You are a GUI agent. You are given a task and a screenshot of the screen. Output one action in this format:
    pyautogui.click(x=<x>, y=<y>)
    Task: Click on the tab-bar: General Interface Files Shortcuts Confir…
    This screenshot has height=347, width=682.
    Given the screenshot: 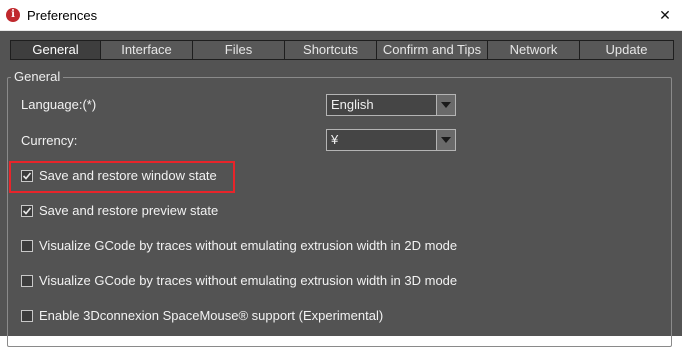 What is the action you would take?
    pyautogui.click(x=342, y=50)
    